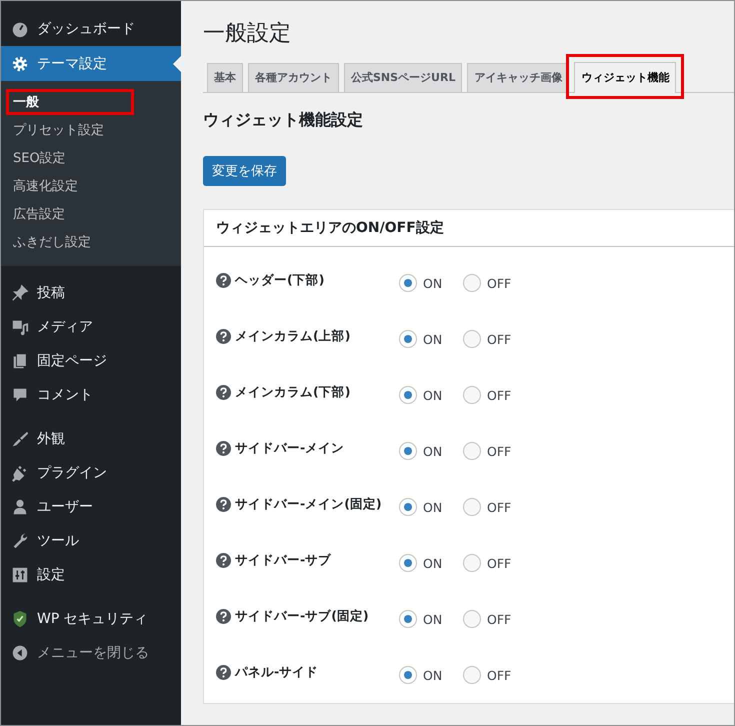 Image resolution: width=735 pixels, height=726 pixels. What do you see at coordinates (91, 63) in the screenshot?
I see `menu-item: テーマ設定` at bounding box center [91, 63].